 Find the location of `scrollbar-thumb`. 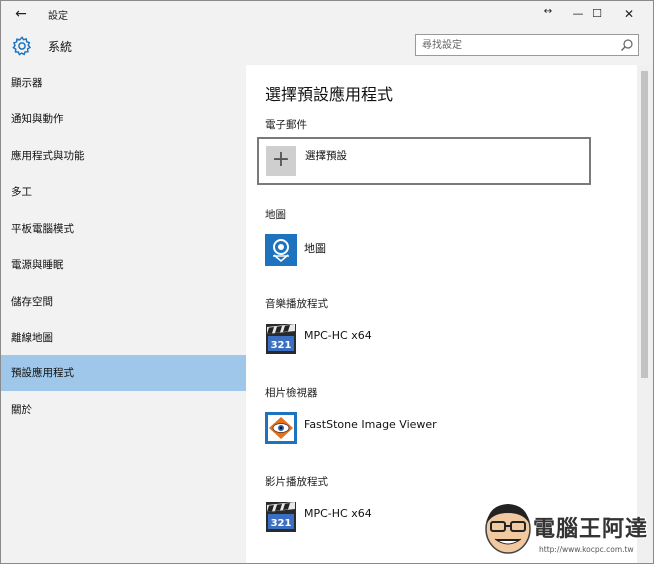

scrollbar-thumb is located at coordinates (644, 224).